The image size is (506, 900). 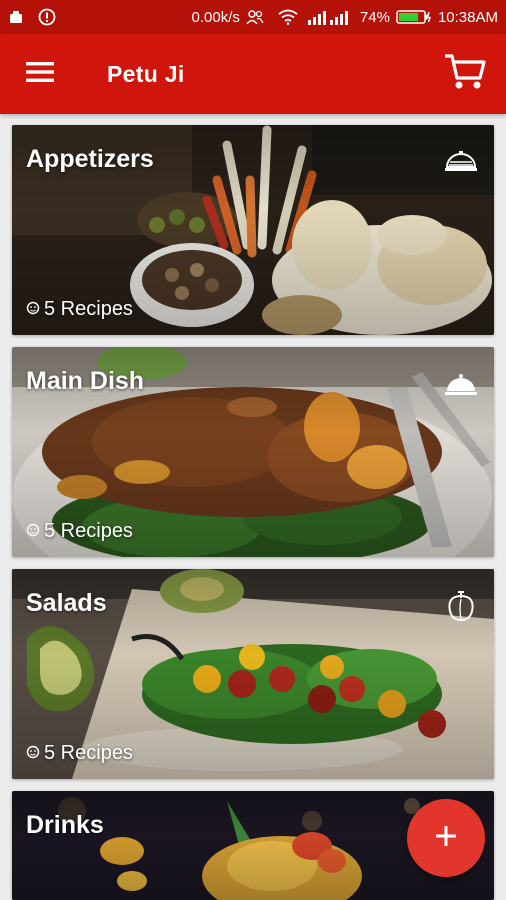 What do you see at coordinates (16, 17) in the screenshot?
I see `notification-icon` at bounding box center [16, 17].